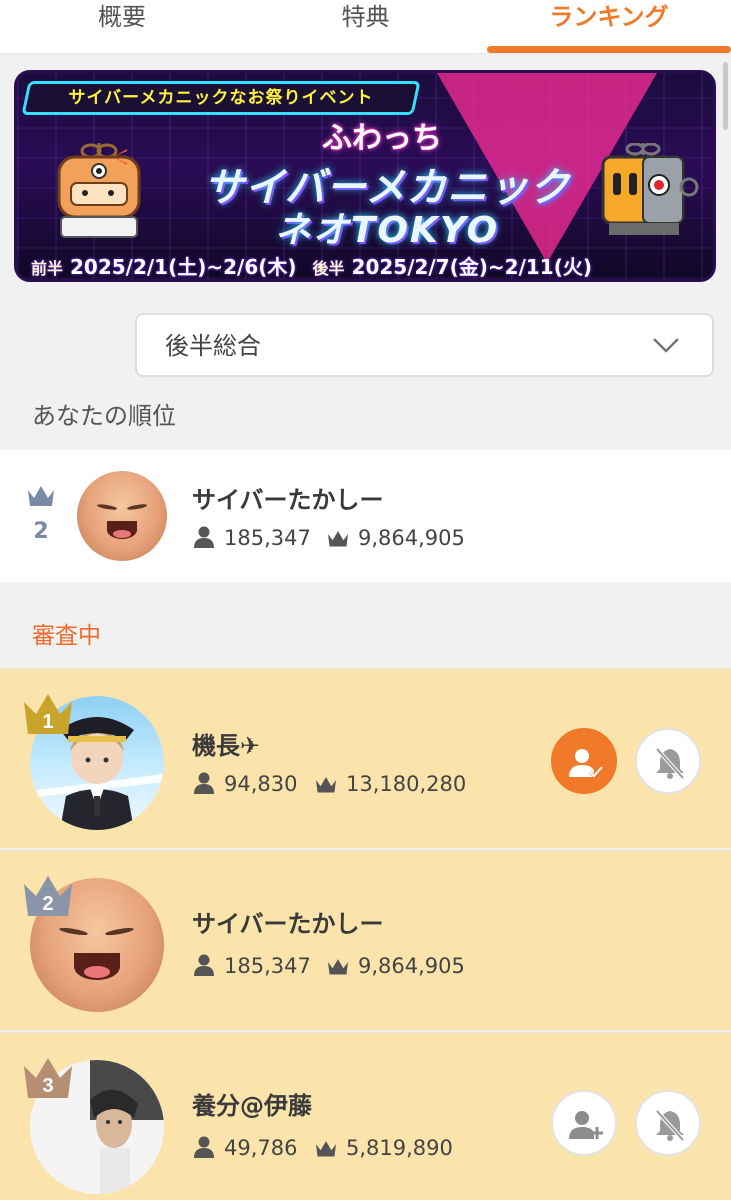 The image size is (731, 1200). Describe the element at coordinates (609, 49) in the screenshot. I see `active-tab-indicator` at that location.